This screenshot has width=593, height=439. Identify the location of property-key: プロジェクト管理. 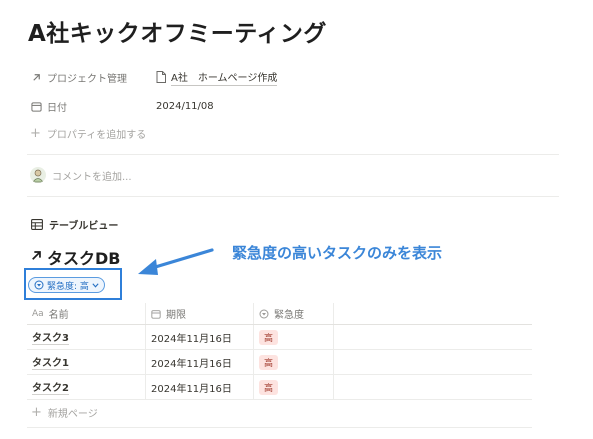
(93, 77).